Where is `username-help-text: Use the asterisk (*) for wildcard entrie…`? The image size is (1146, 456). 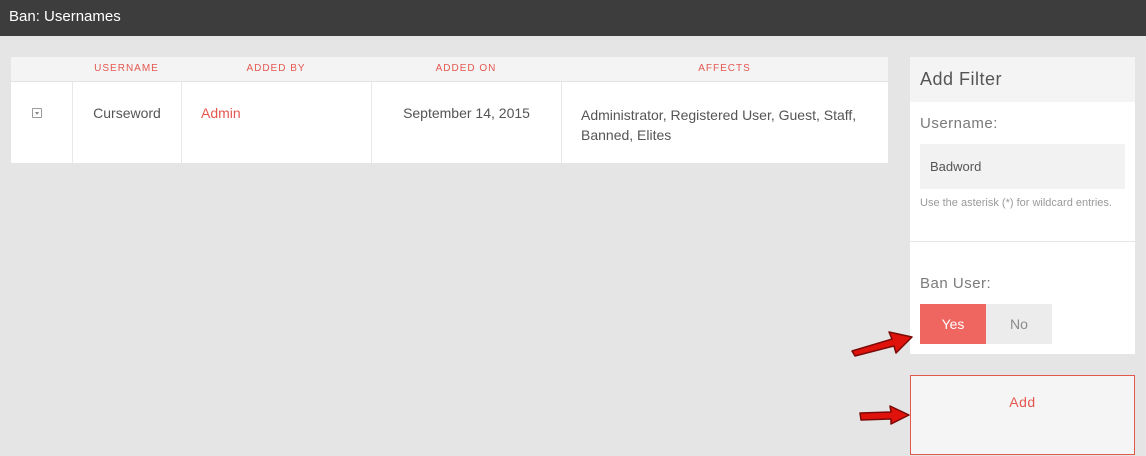 username-help-text: Use the asterisk (*) for wildcard entrie… is located at coordinates (1016, 203).